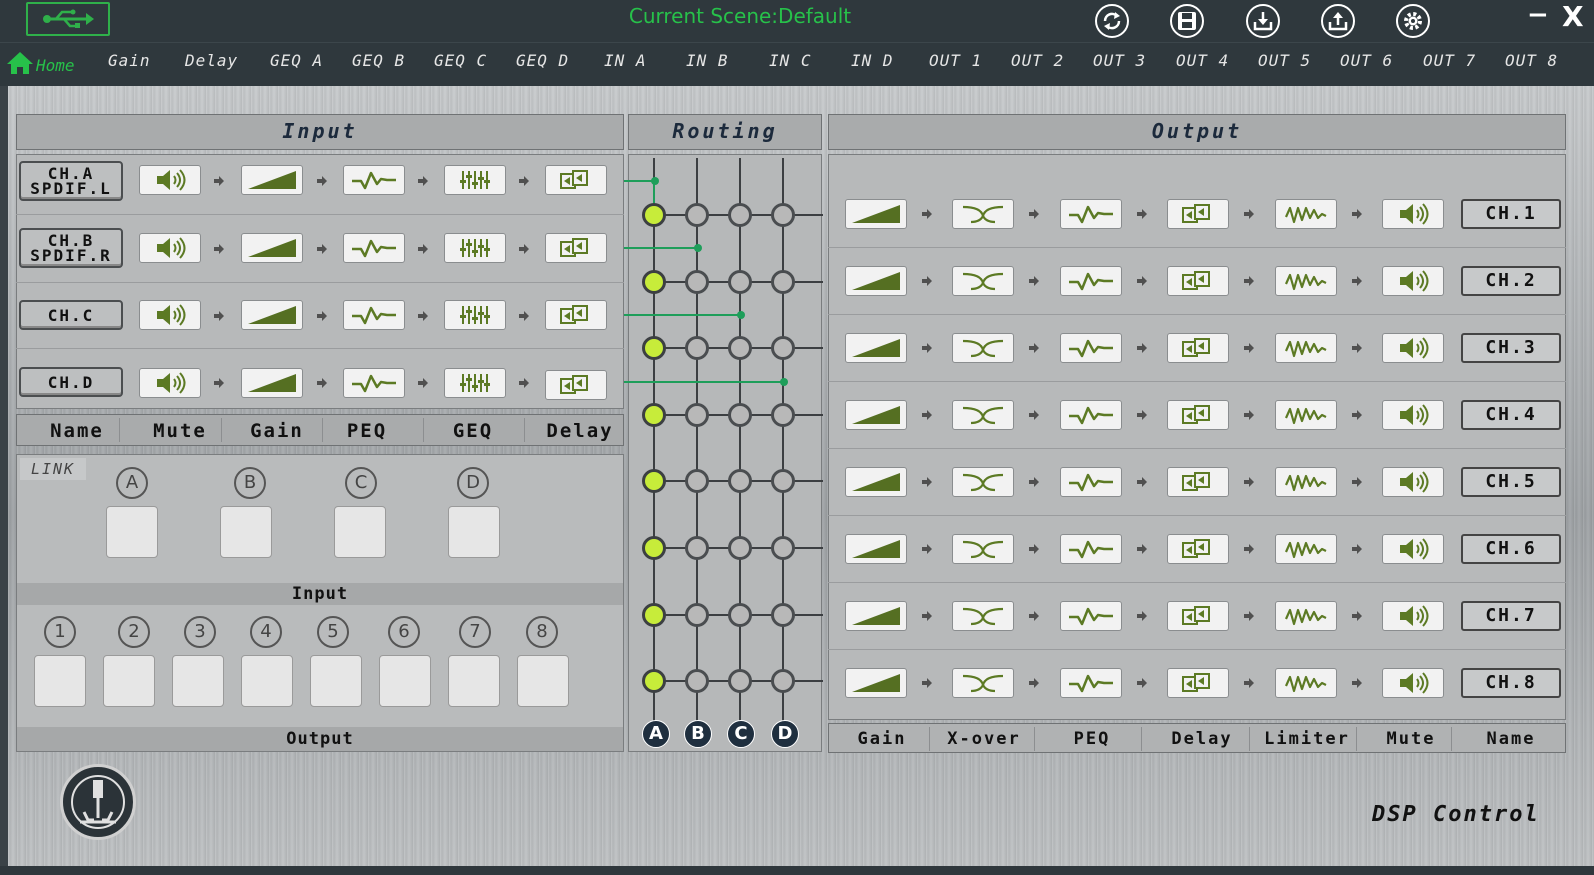 The width and height of the screenshot is (1594, 875). I want to click on route-node-out7-in-a, so click(654, 614).